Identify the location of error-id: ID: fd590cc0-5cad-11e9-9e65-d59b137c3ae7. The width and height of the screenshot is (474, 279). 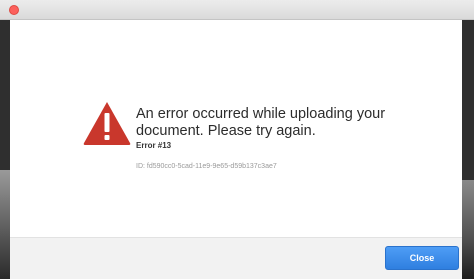
(206, 166).